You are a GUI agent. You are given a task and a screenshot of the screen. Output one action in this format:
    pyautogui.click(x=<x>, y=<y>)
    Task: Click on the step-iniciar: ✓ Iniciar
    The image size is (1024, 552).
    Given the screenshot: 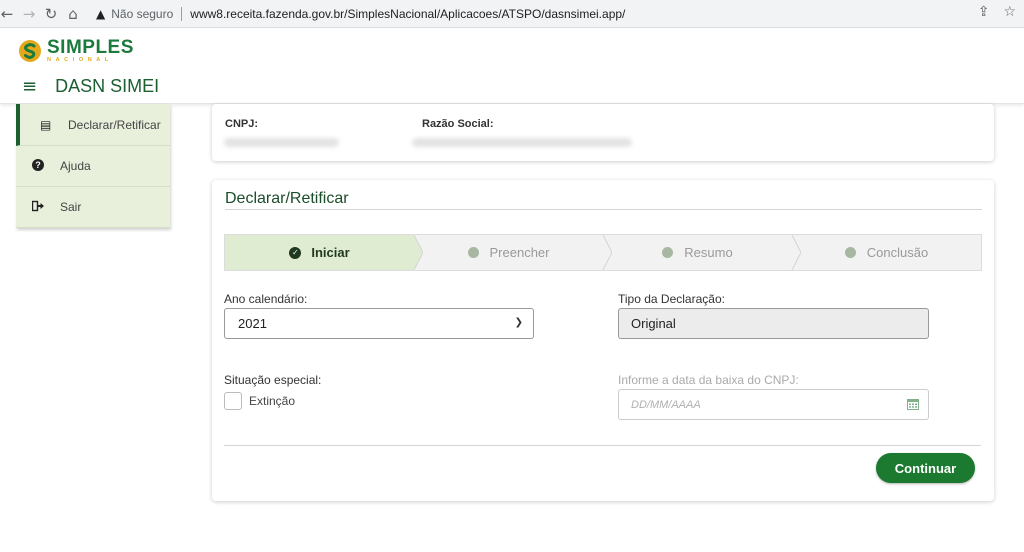 What is the action you would take?
    pyautogui.click(x=324, y=252)
    